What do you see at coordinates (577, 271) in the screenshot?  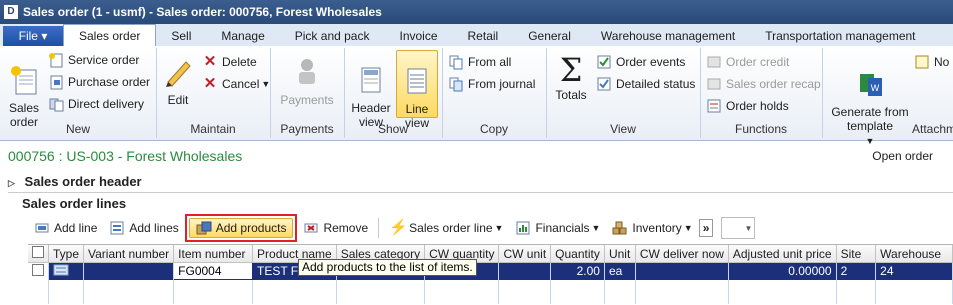 I see `cell-quantity: 2.00` at bounding box center [577, 271].